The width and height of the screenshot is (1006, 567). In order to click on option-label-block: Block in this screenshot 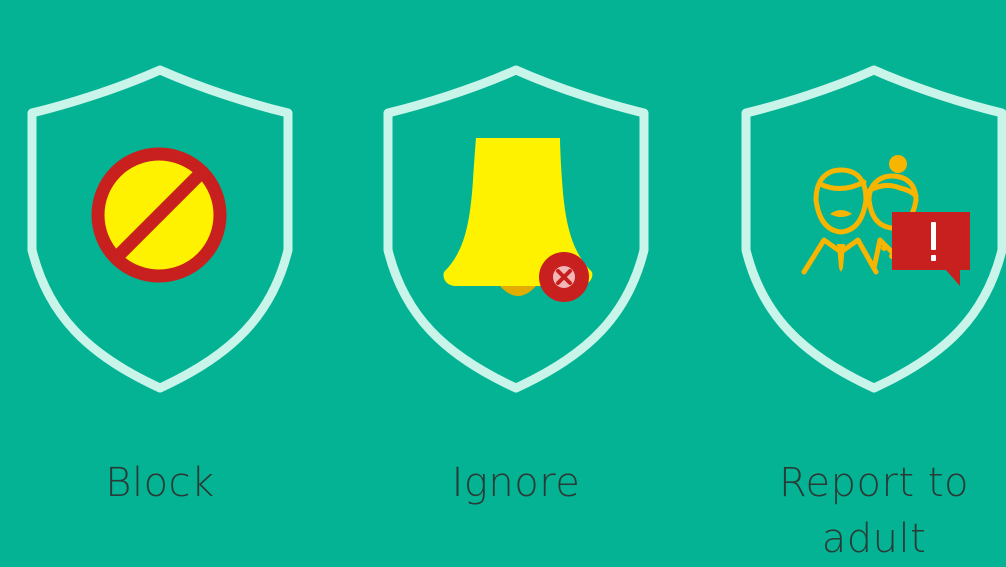, I will do `click(160, 483)`.